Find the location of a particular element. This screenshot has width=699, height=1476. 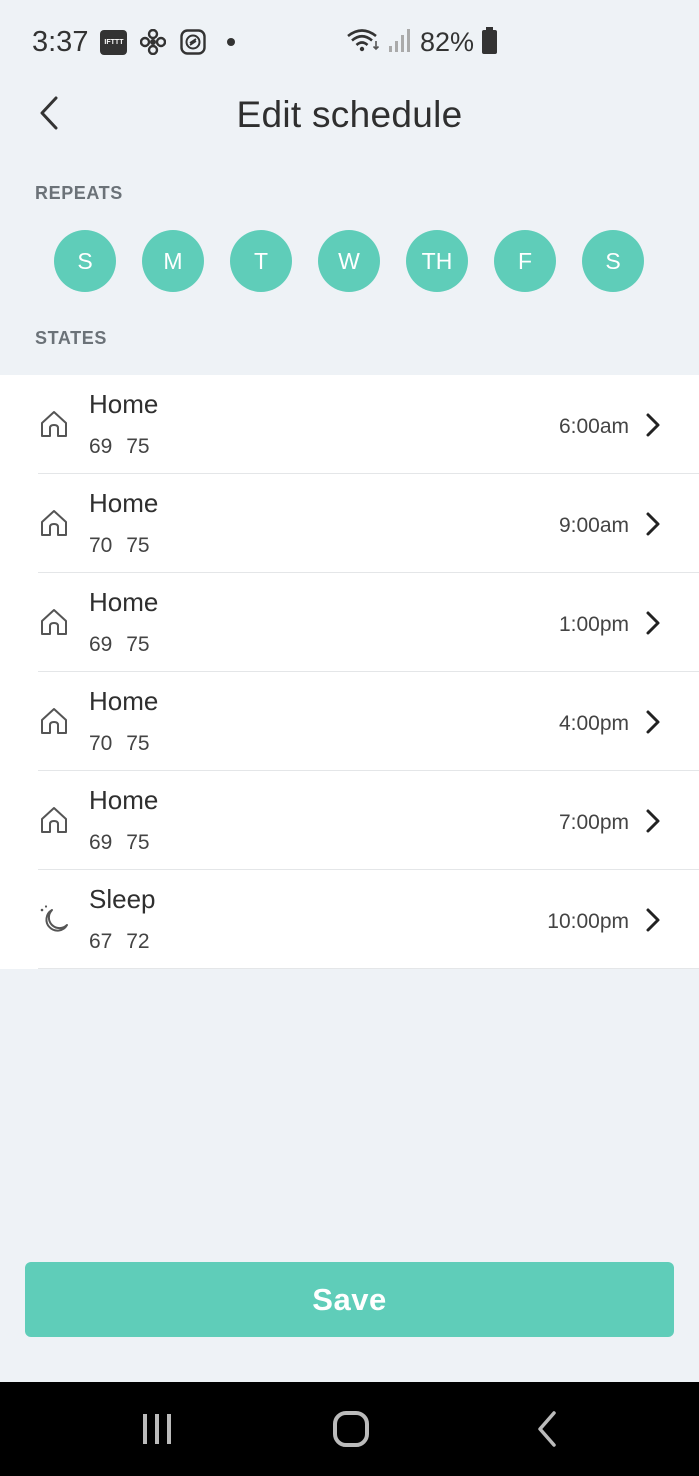

home-nav-button is located at coordinates (351, 1429).